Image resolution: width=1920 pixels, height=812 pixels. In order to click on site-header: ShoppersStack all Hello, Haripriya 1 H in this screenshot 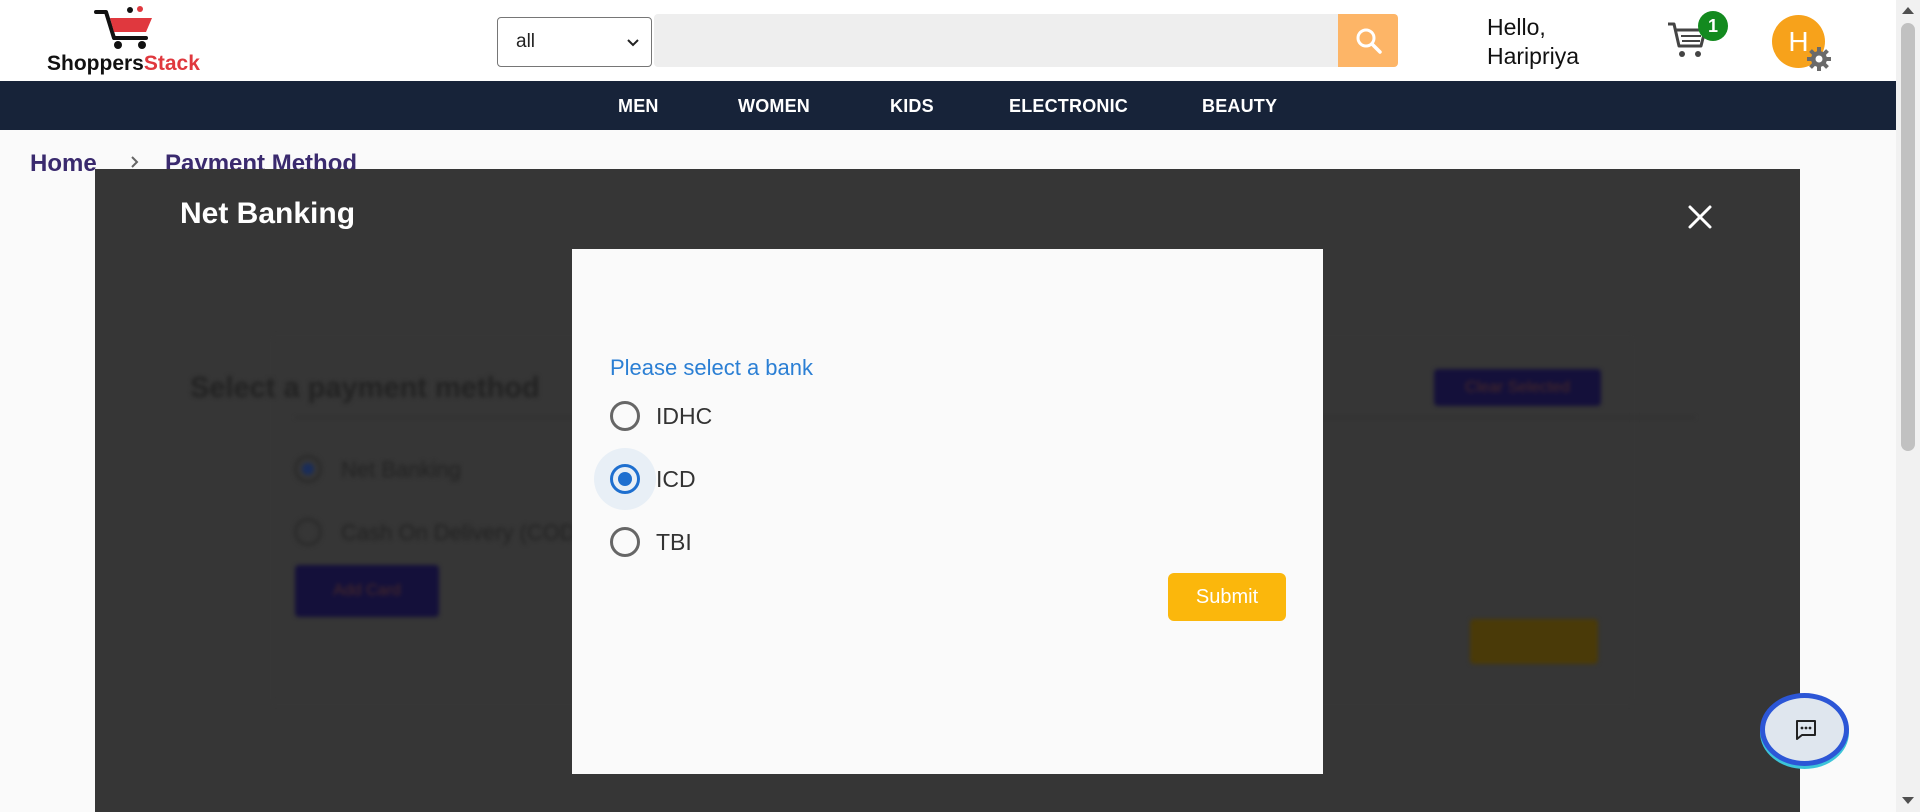, I will do `click(948, 40)`.